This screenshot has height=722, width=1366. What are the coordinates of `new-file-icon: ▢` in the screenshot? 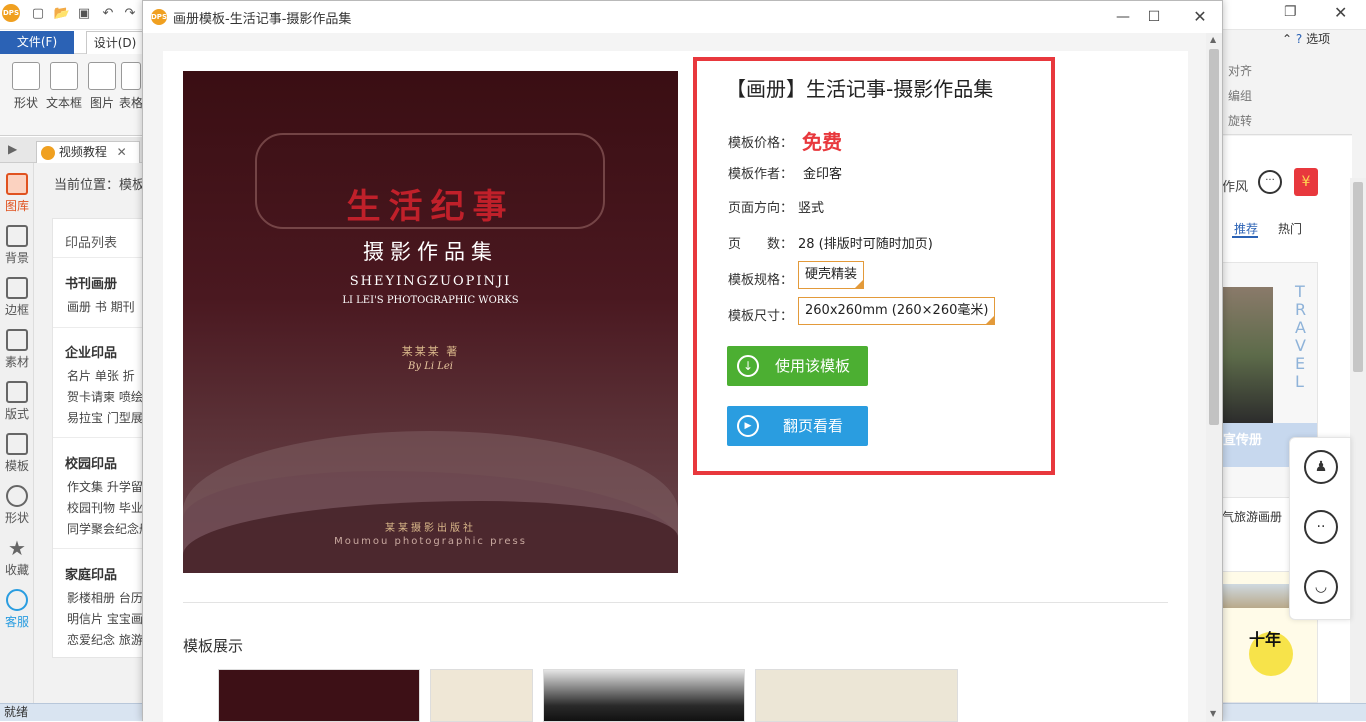 It's located at (38, 14).